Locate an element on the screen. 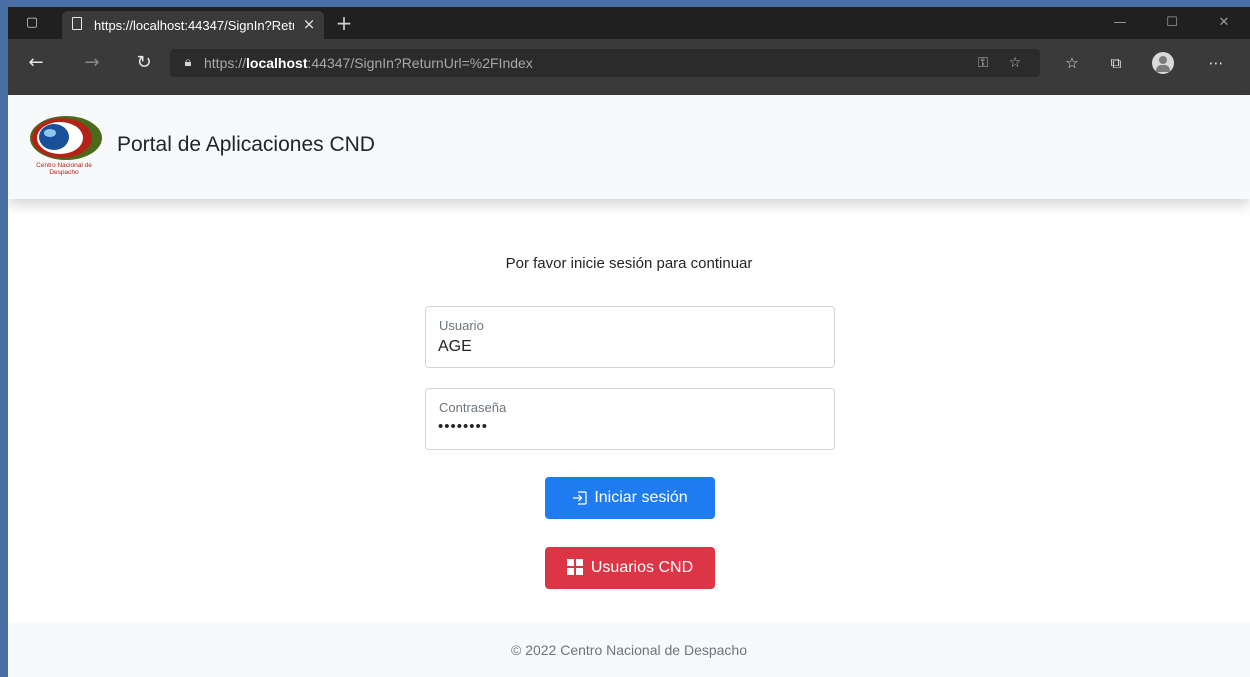  new-tab-button: + is located at coordinates (344, 23).